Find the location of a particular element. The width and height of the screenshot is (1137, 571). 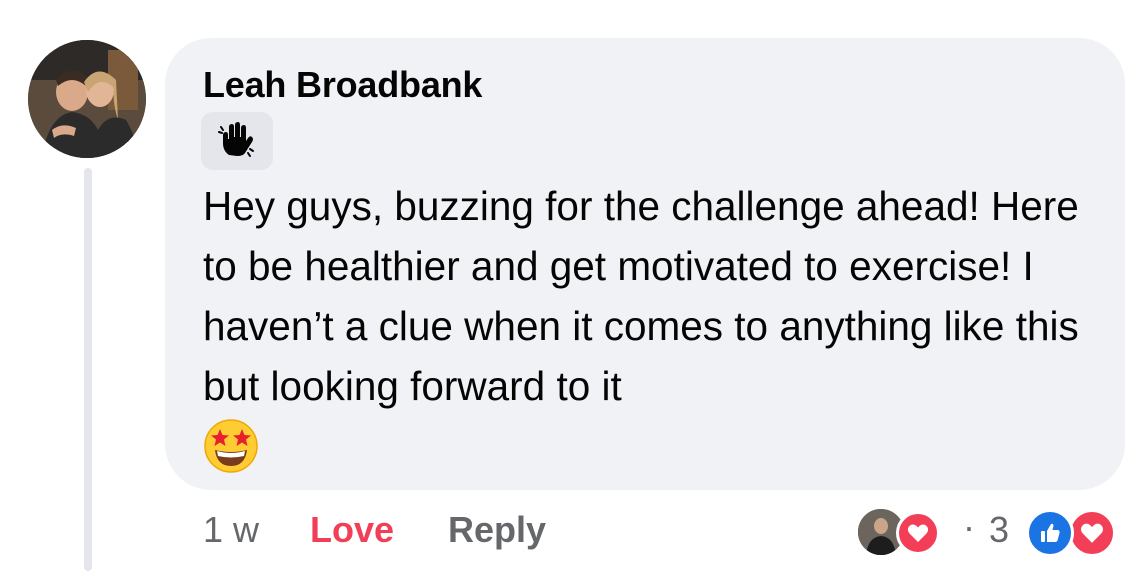

wave-badge is located at coordinates (237, 141).